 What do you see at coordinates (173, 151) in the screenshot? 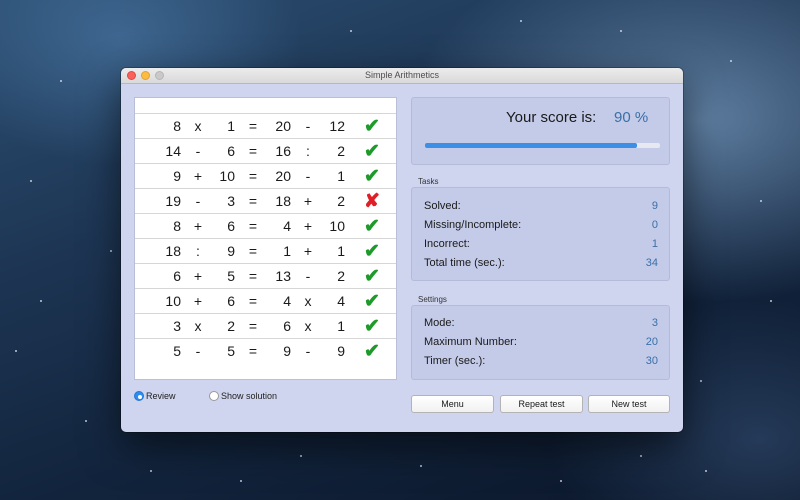
I see `operand-a: 14` at bounding box center [173, 151].